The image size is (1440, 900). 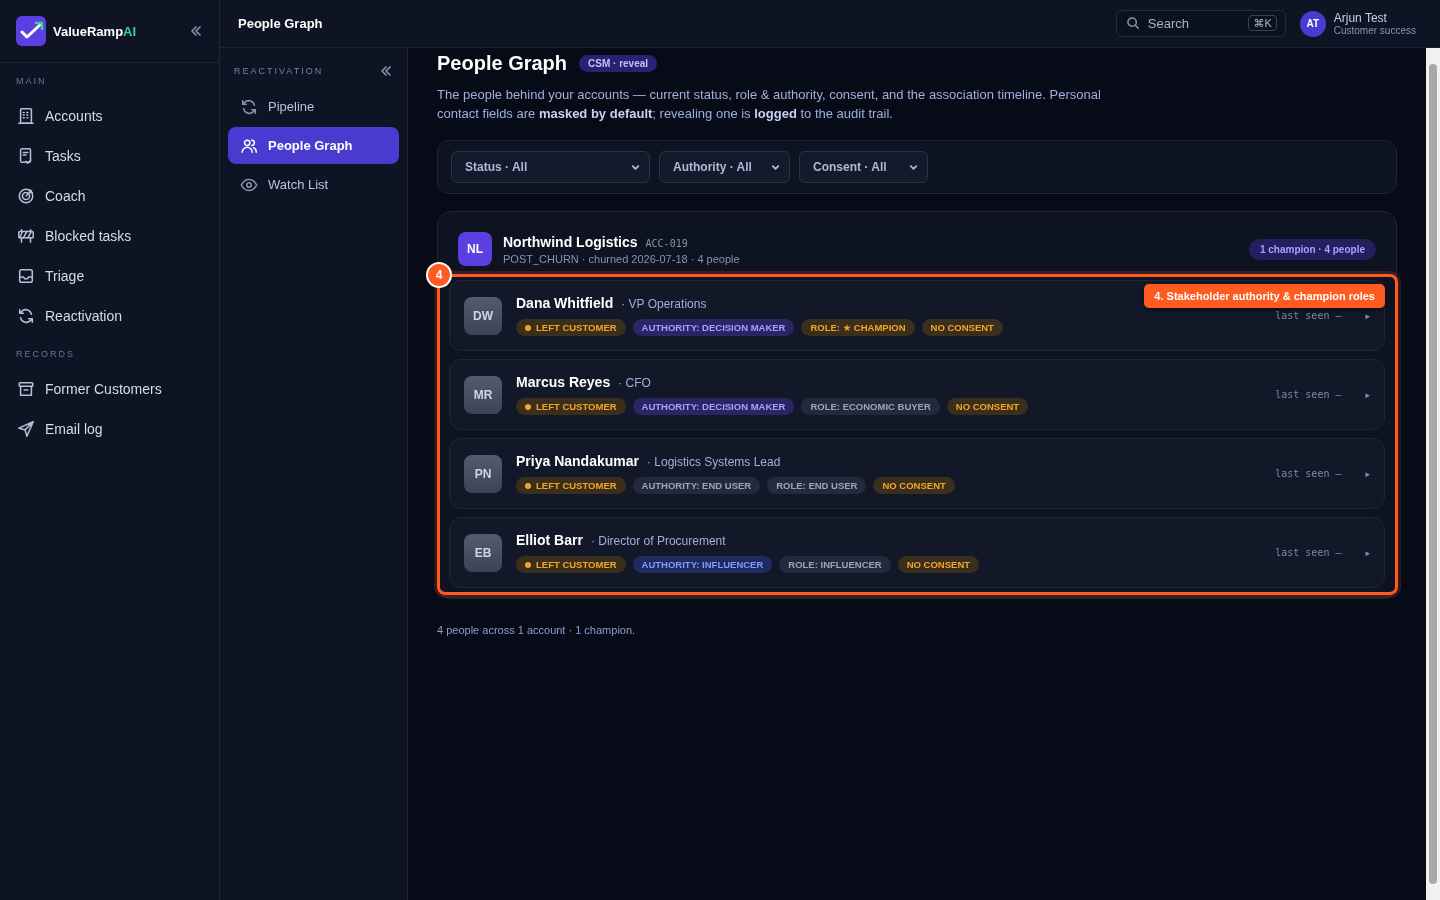 I want to click on person-avatar: MR, so click(x=483, y=394).